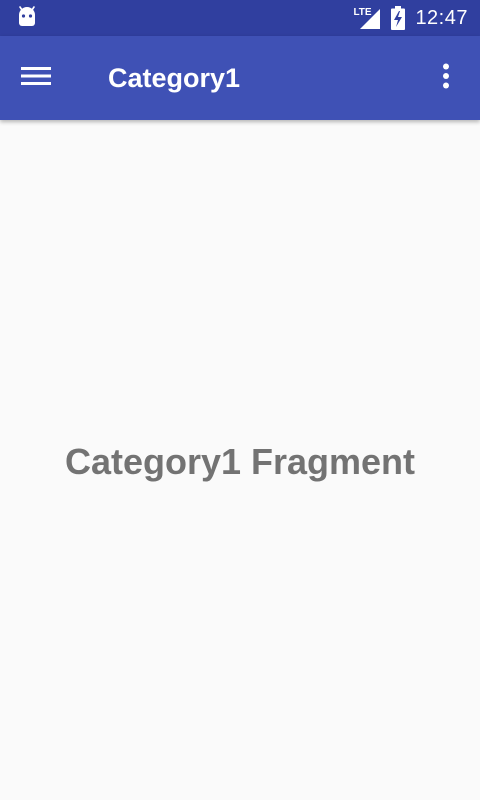 Image resolution: width=480 pixels, height=800 pixels. Describe the element at coordinates (398, 18) in the screenshot. I see `battery-charging-icon` at that location.